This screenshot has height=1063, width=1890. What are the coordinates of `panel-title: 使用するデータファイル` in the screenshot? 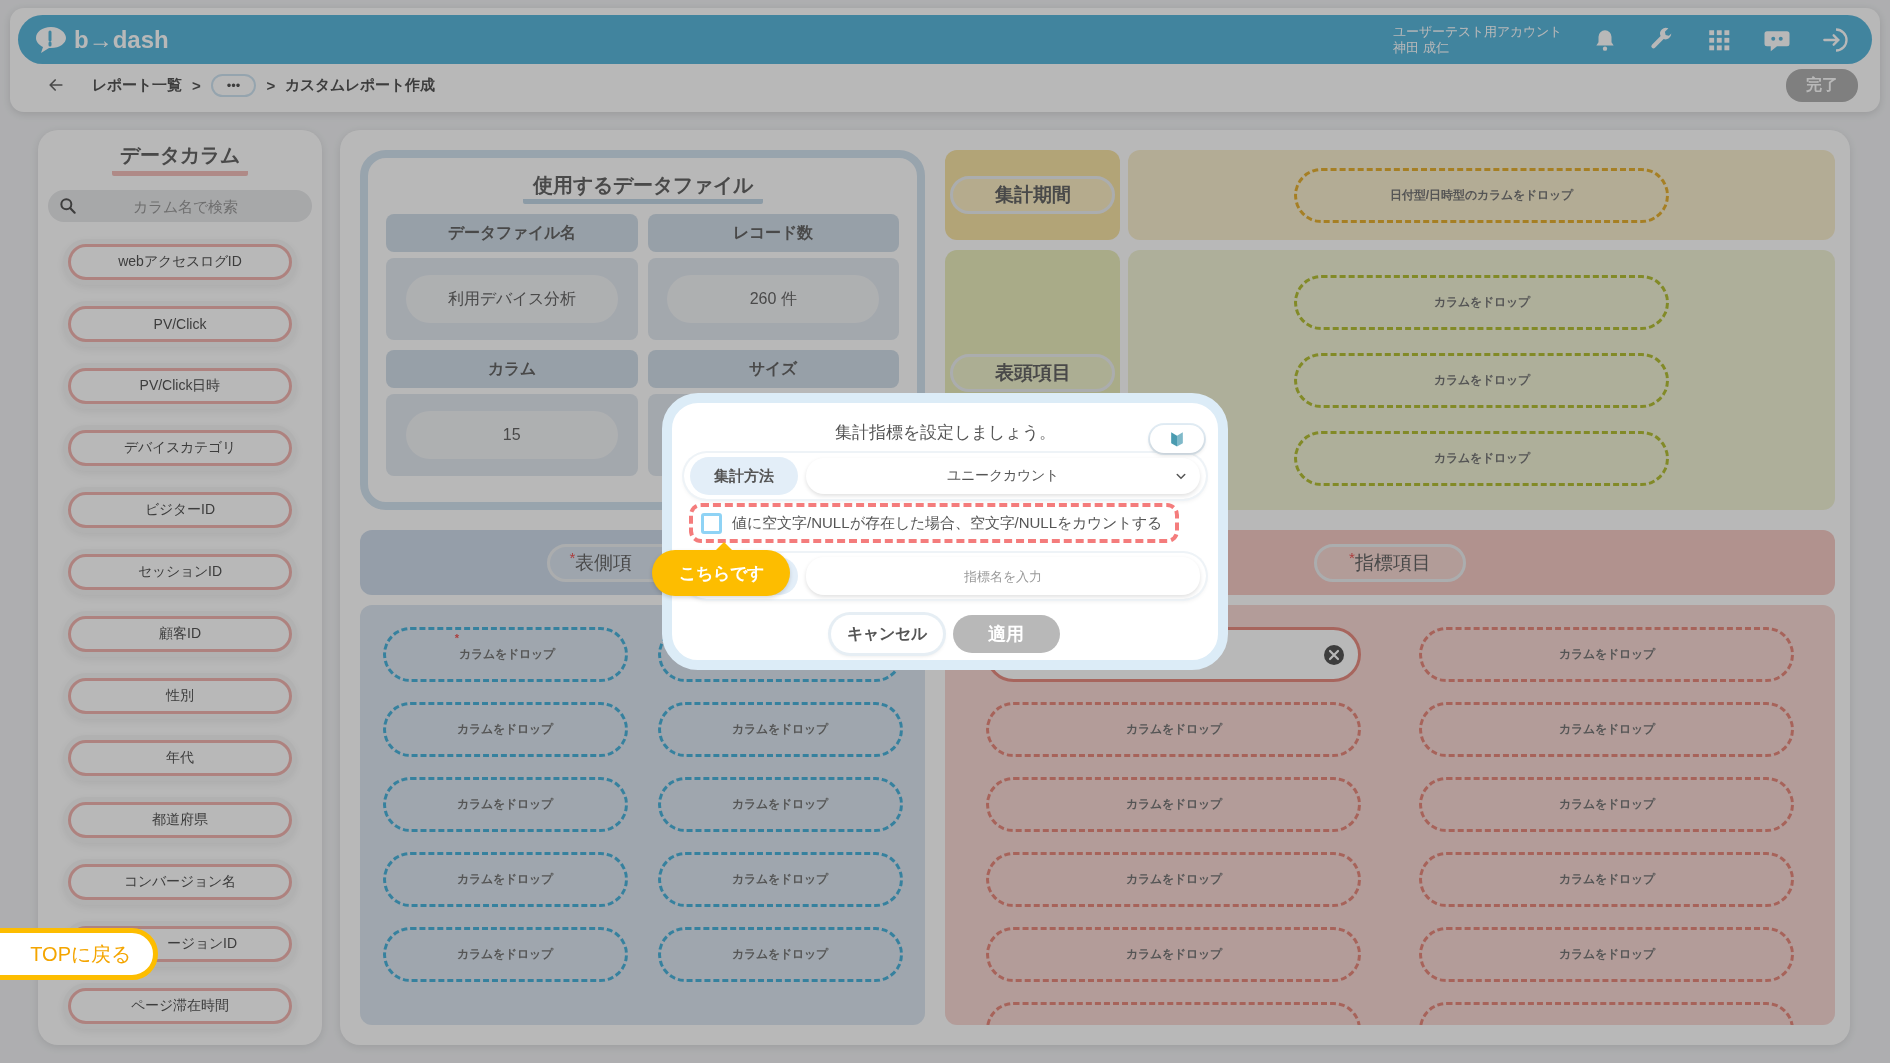 It's located at (642, 188).